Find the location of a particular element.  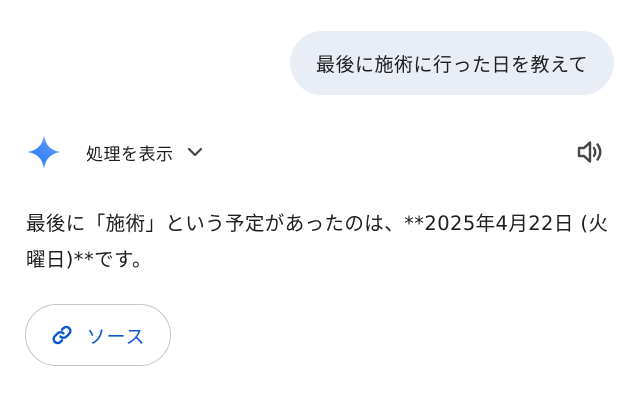

user-message-text: 最後に施術に行った日を教えて is located at coordinates (451, 64).